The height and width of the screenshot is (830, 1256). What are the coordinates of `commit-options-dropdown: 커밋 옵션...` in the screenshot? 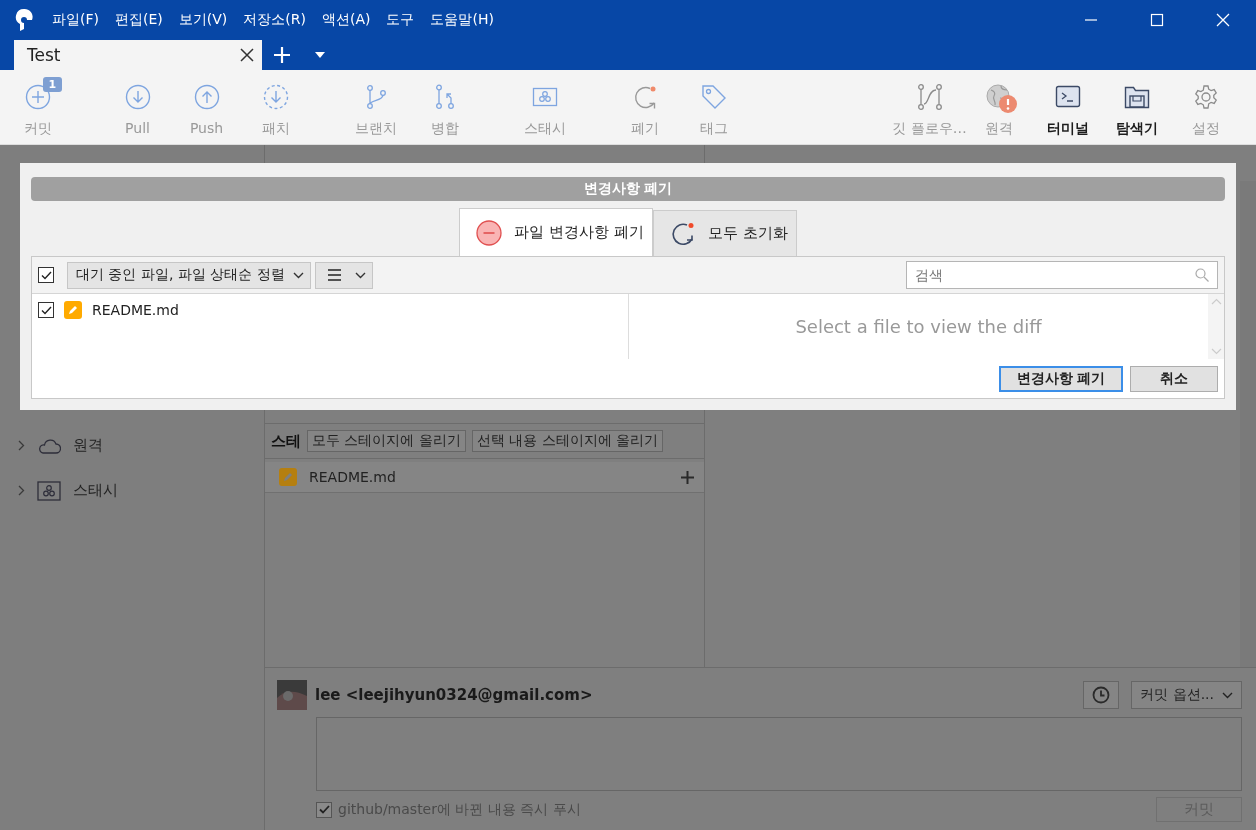 It's located at (1186, 695).